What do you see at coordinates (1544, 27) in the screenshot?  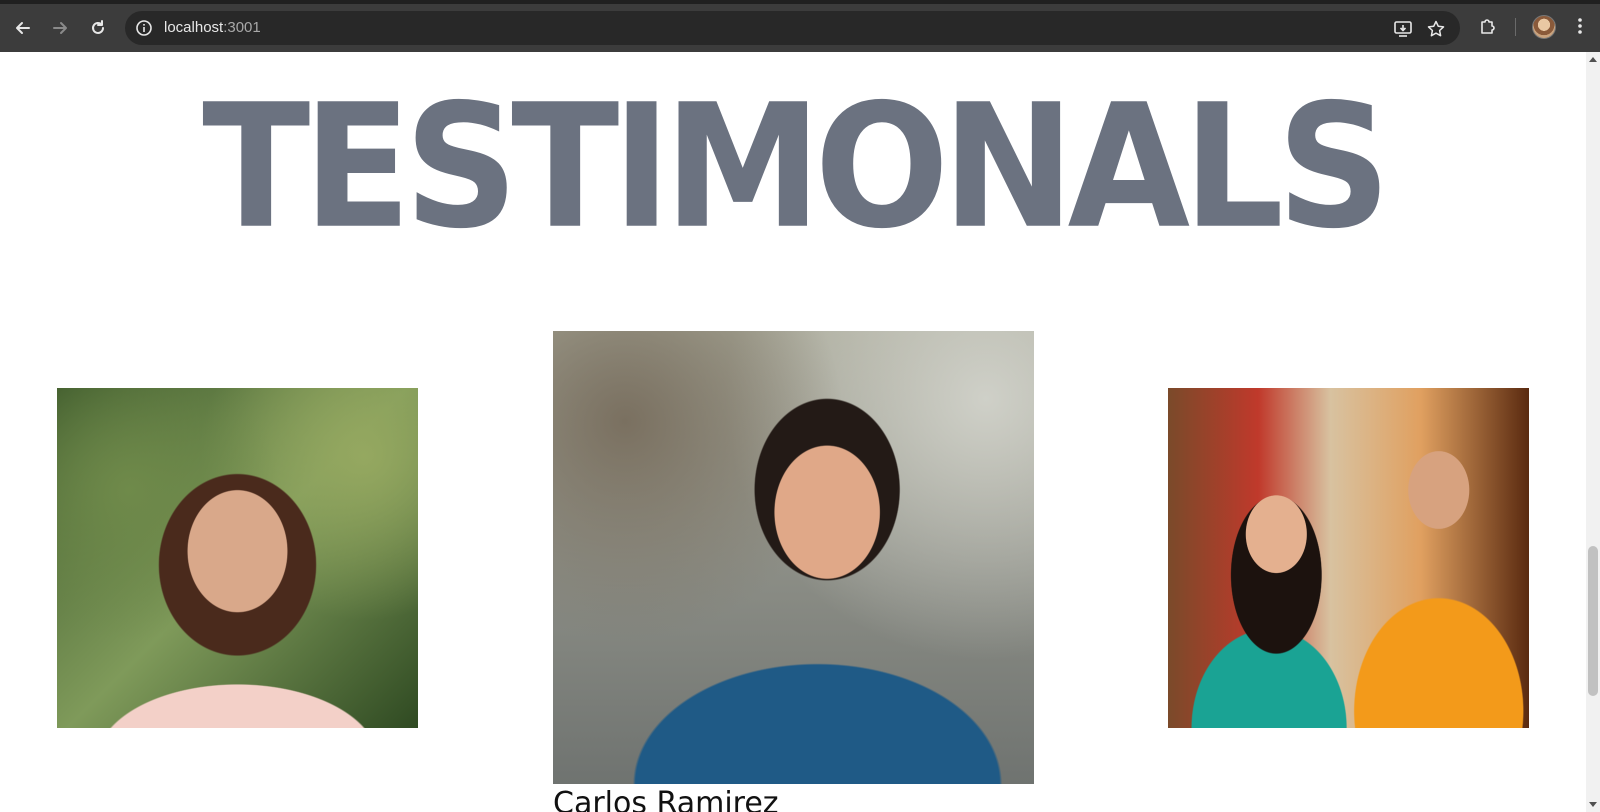 I see `avatar` at bounding box center [1544, 27].